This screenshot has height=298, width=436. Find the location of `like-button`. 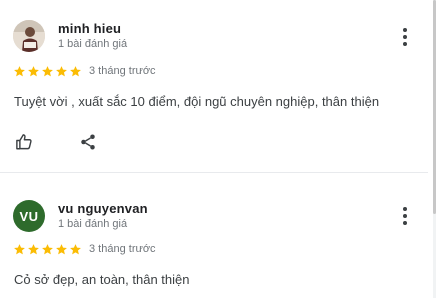

like-button is located at coordinates (24, 142).